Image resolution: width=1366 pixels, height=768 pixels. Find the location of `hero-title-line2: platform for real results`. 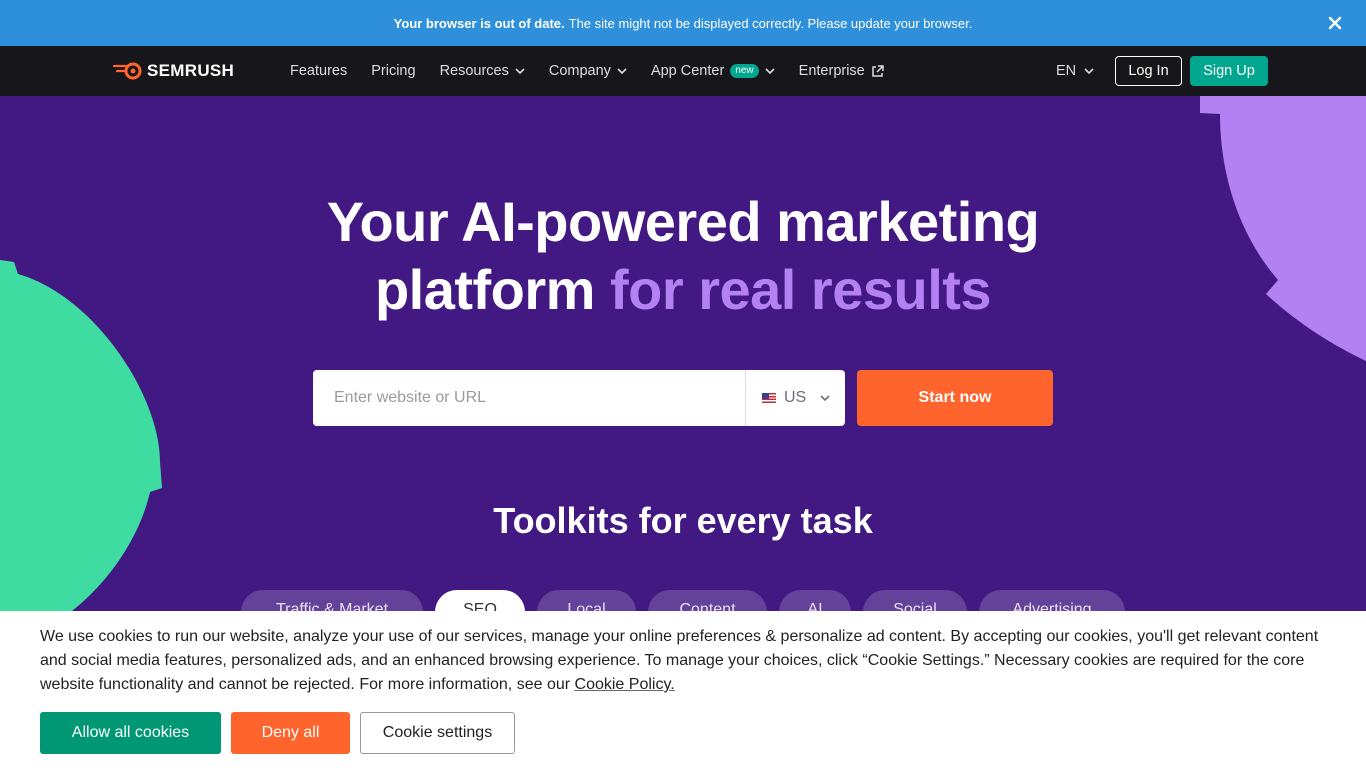

hero-title-line2: platform for real results is located at coordinates (683, 290).